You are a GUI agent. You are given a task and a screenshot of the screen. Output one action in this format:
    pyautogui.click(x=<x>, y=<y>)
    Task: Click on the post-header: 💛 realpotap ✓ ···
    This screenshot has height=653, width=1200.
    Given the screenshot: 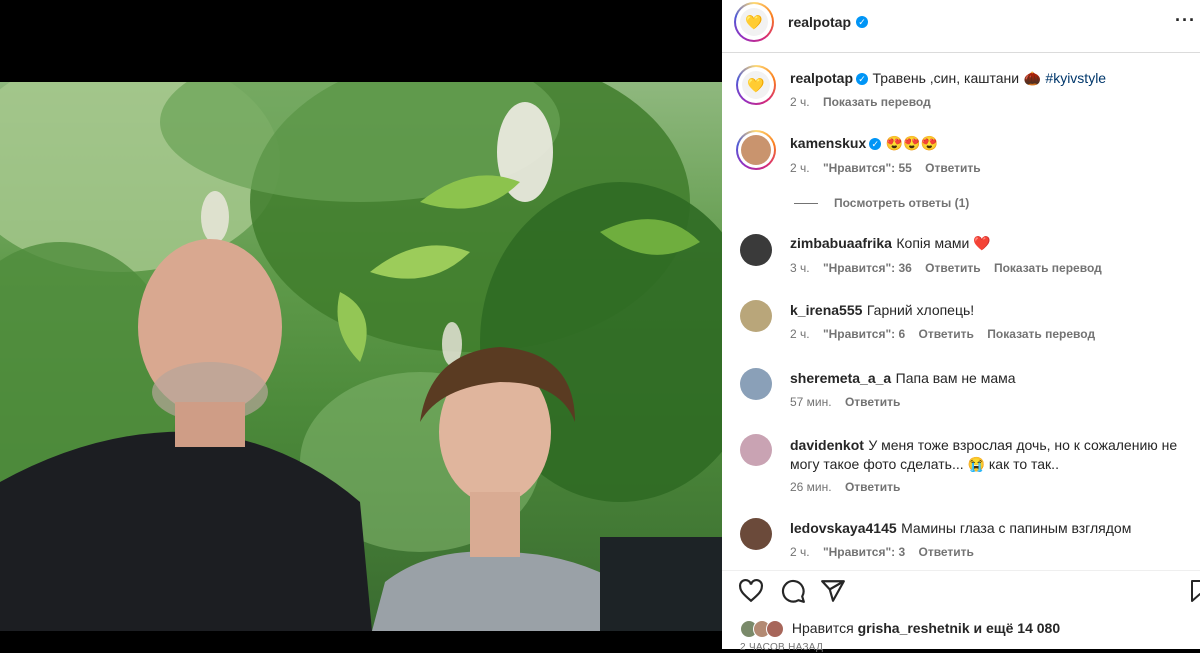 What is the action you would take?
    pyautogui.click(x=961, y=26)
    